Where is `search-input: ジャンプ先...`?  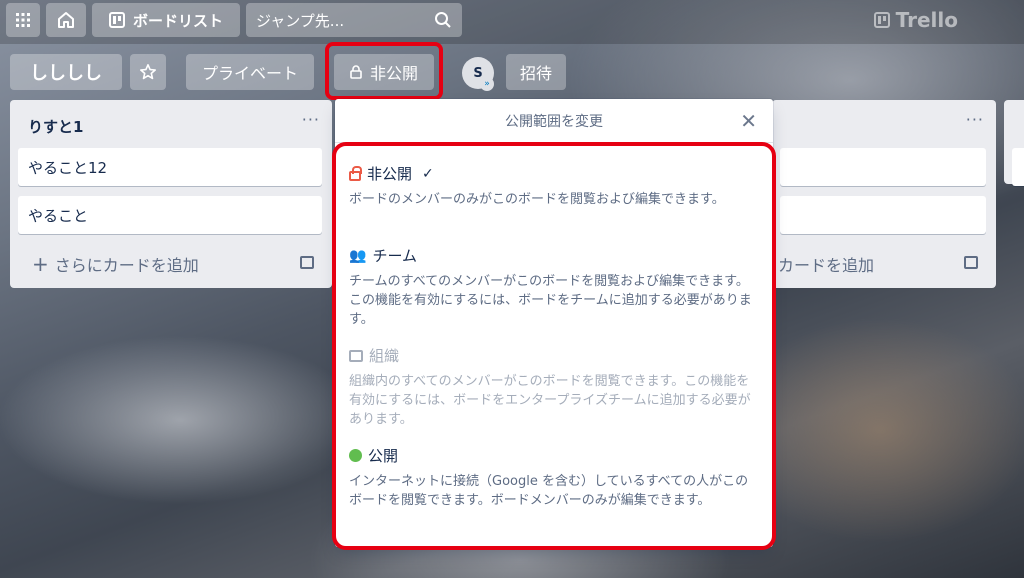
search-input: ジャンプ先... is located at coordinates (354, 20).